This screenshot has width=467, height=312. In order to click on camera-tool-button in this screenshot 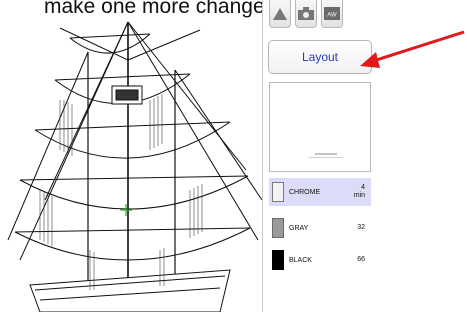, I will do `click(306, 14)`.